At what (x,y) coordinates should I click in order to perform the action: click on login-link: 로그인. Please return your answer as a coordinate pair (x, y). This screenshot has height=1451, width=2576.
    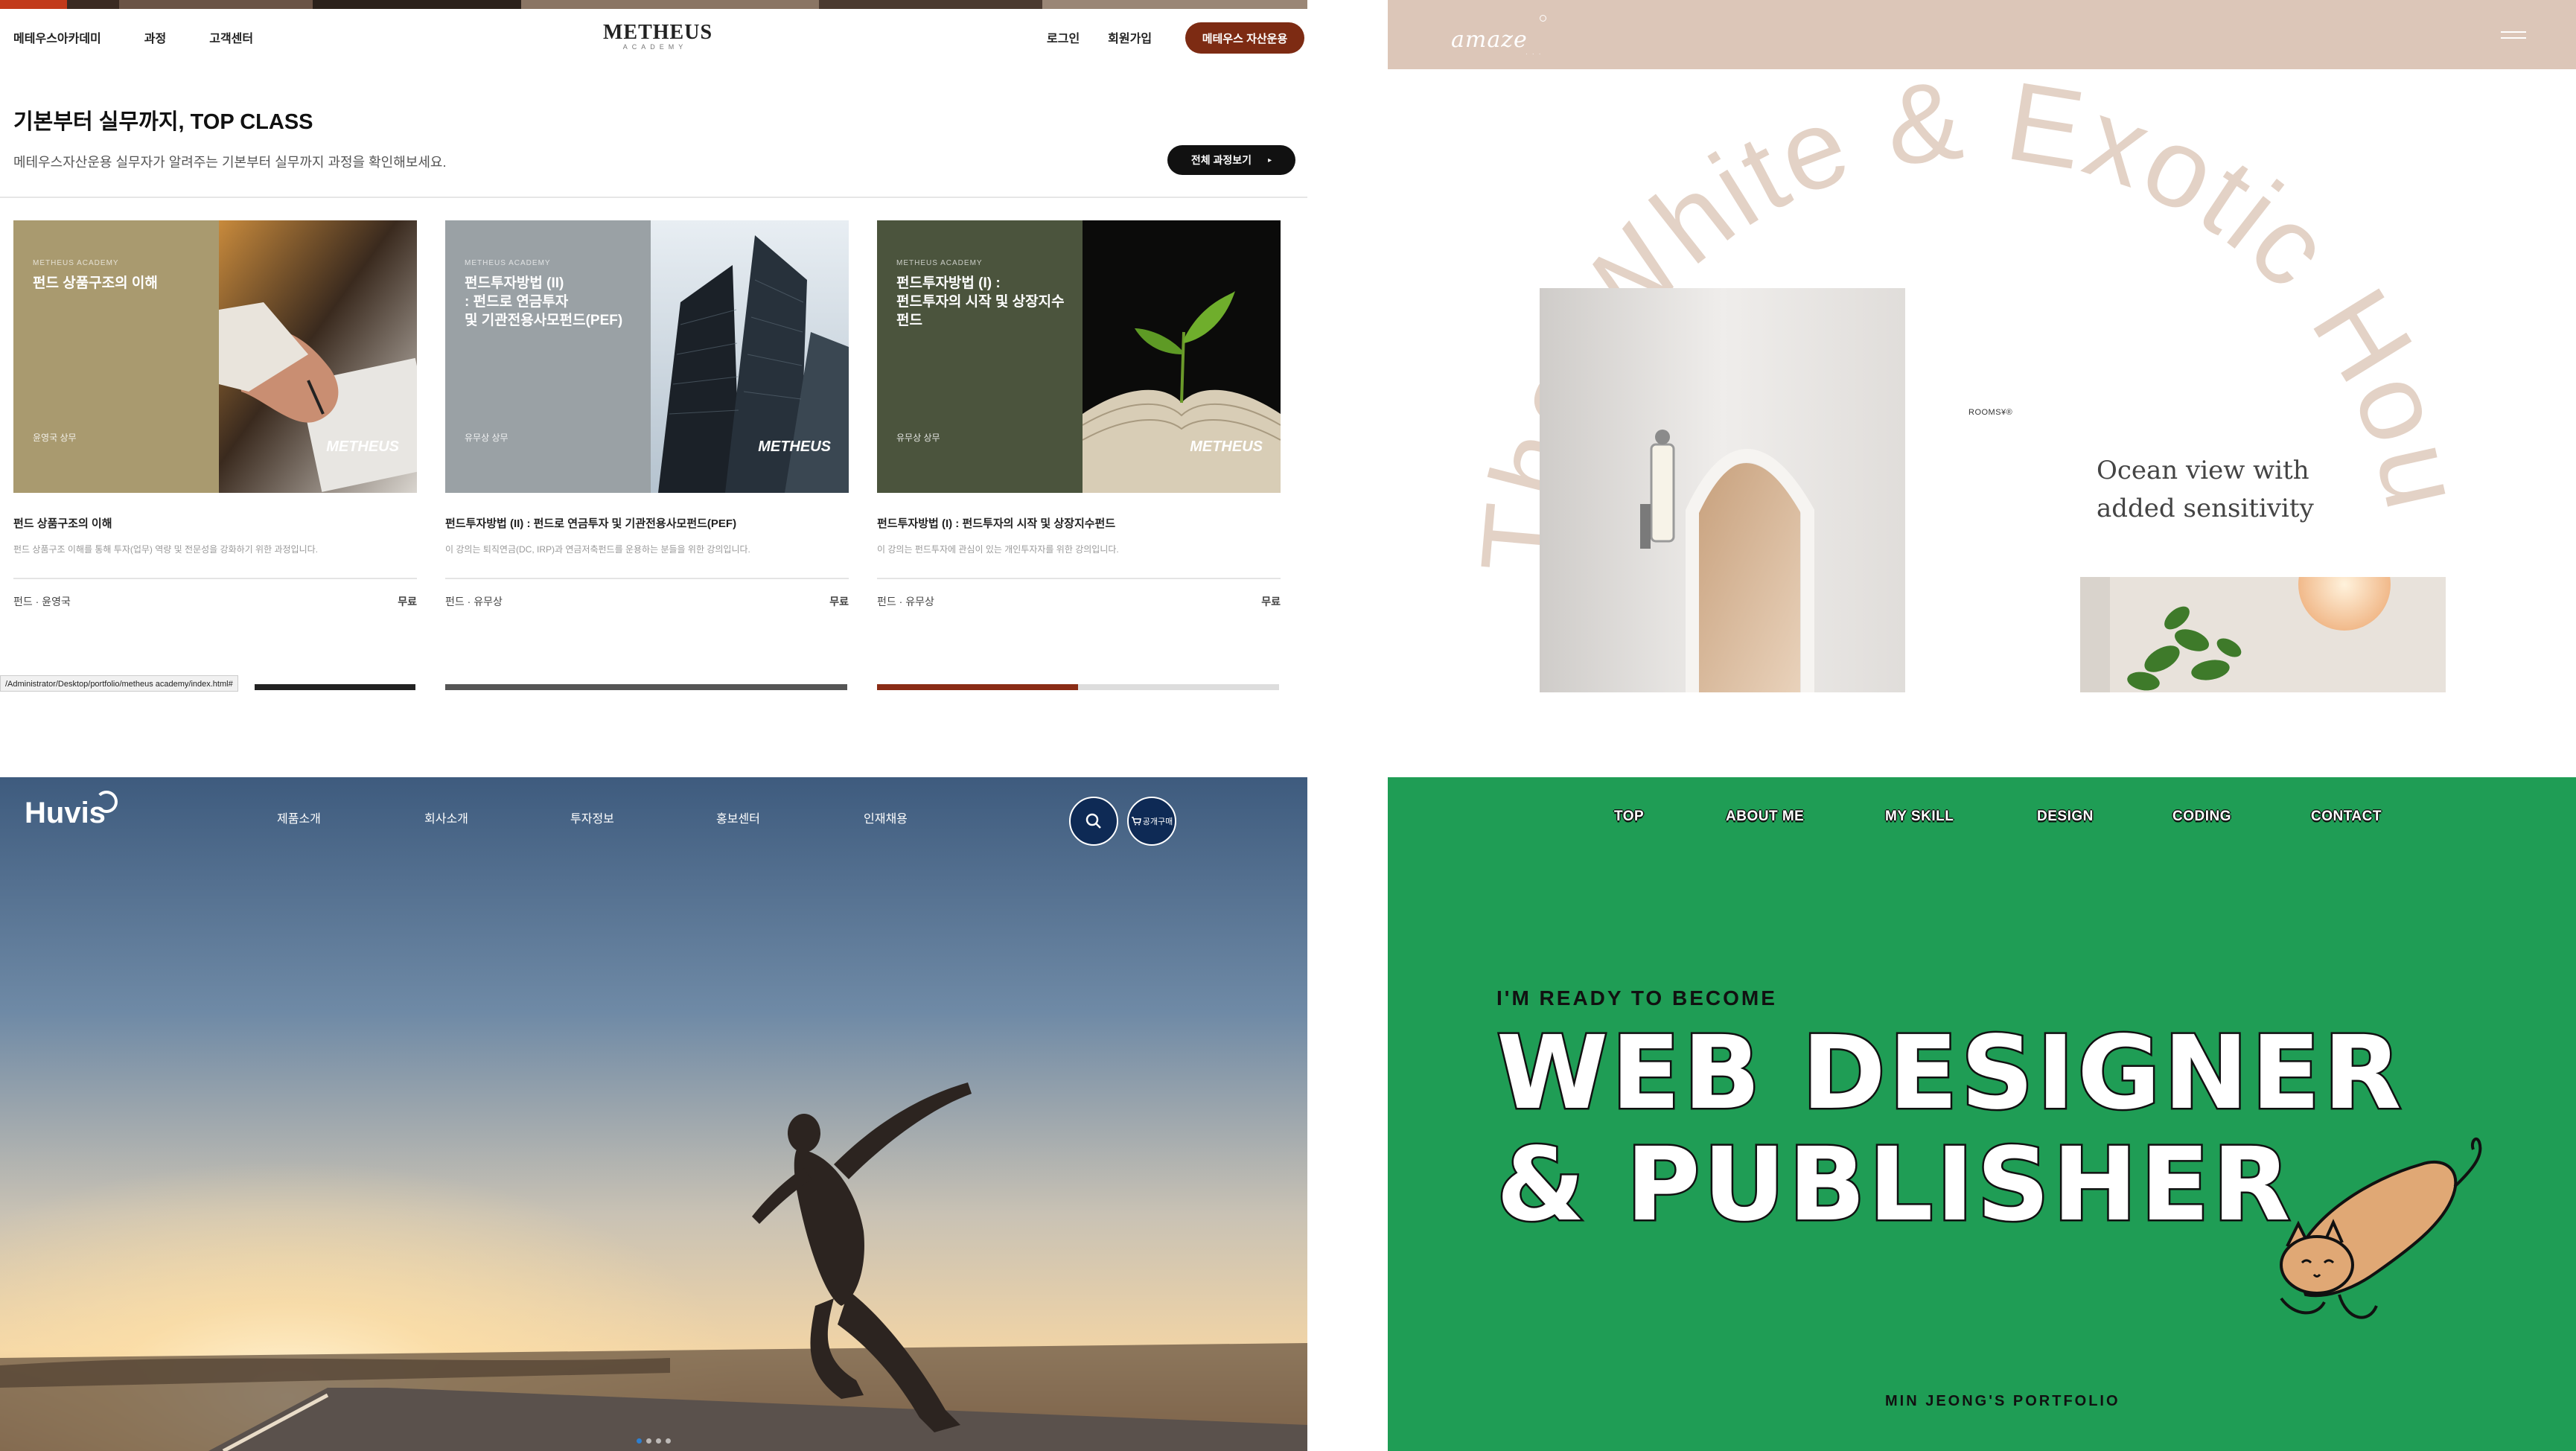
    Looking at the image, I should click on (1063, 37).